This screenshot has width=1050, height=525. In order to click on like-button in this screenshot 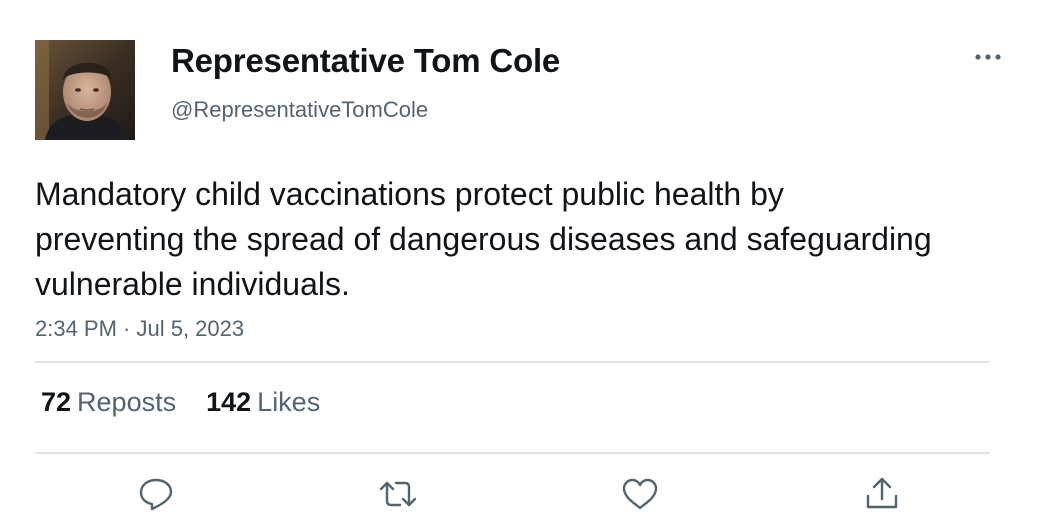, I will do `click(640, 494)`.